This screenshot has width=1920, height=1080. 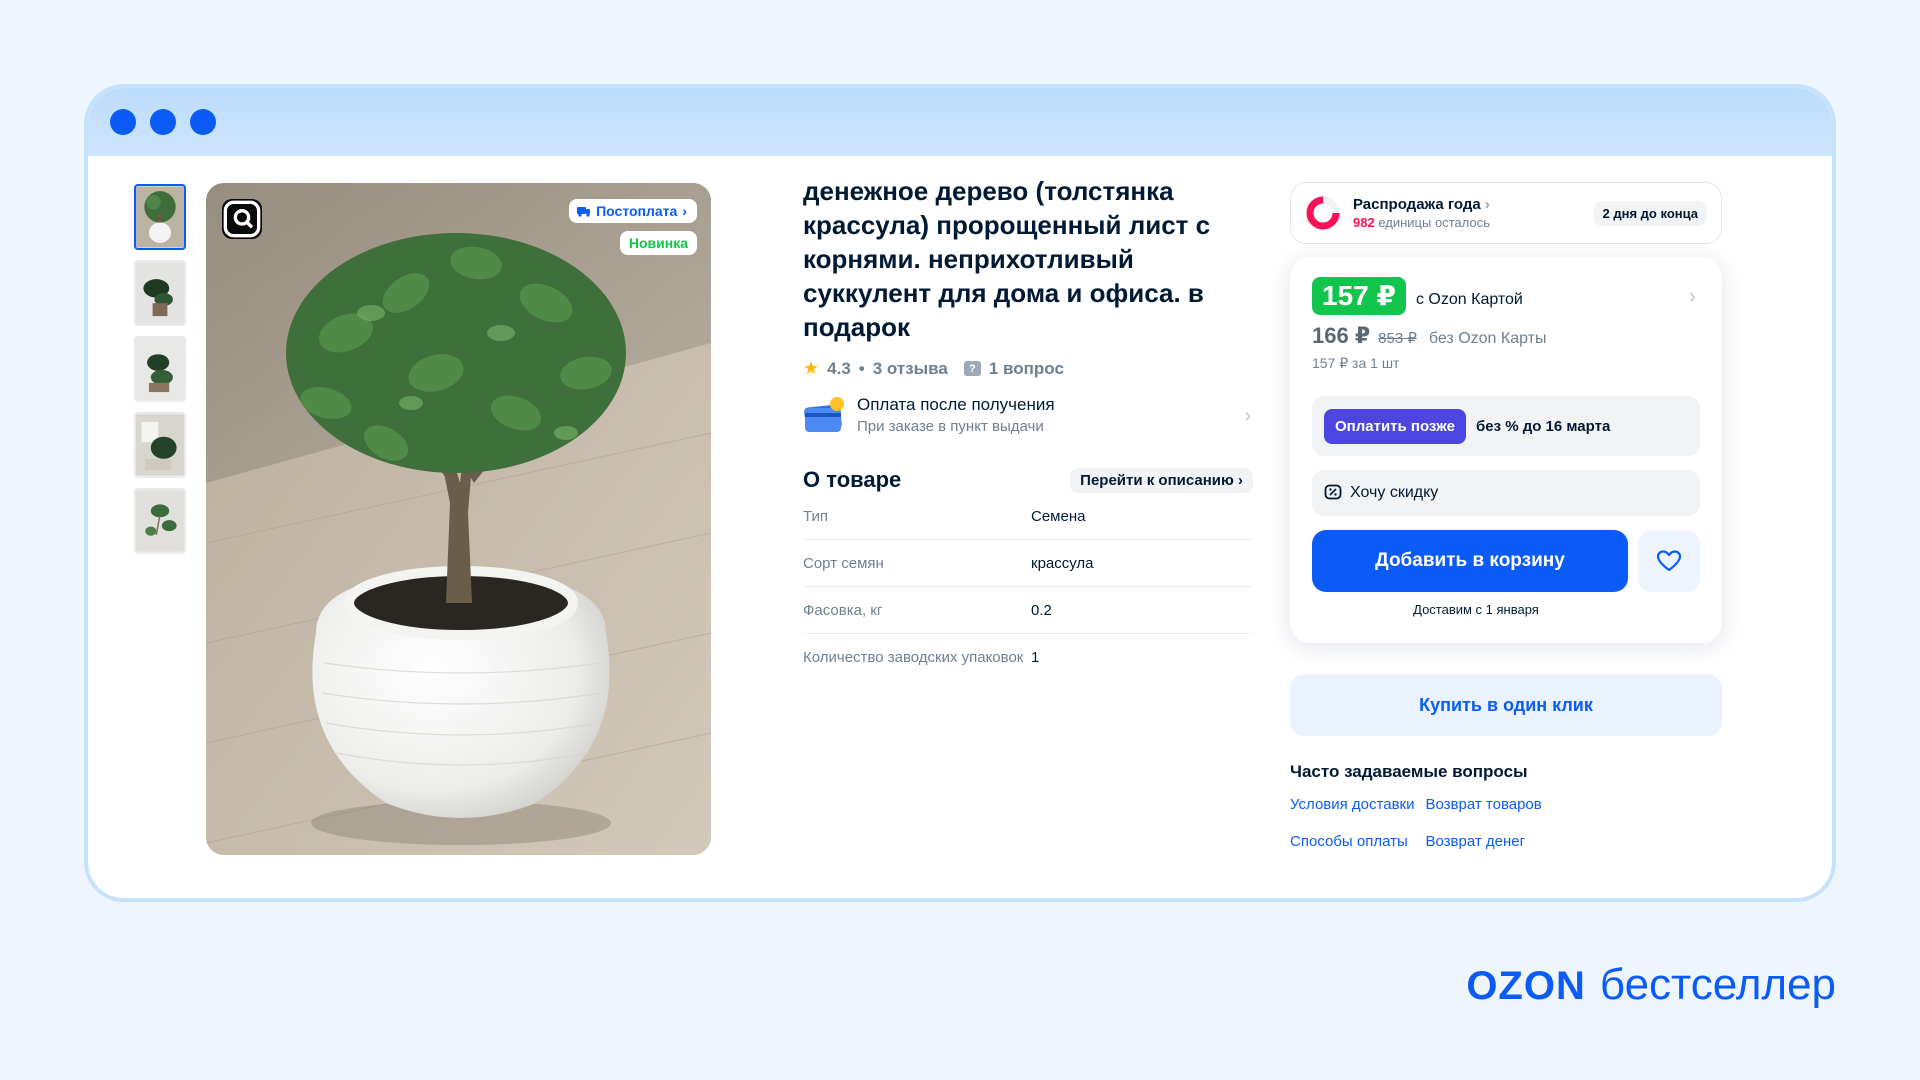 What do you see at coordinates (1397, 338) in the screenshot?
I see `old-price: 853 ₽` at bounding box center [1397, 338].